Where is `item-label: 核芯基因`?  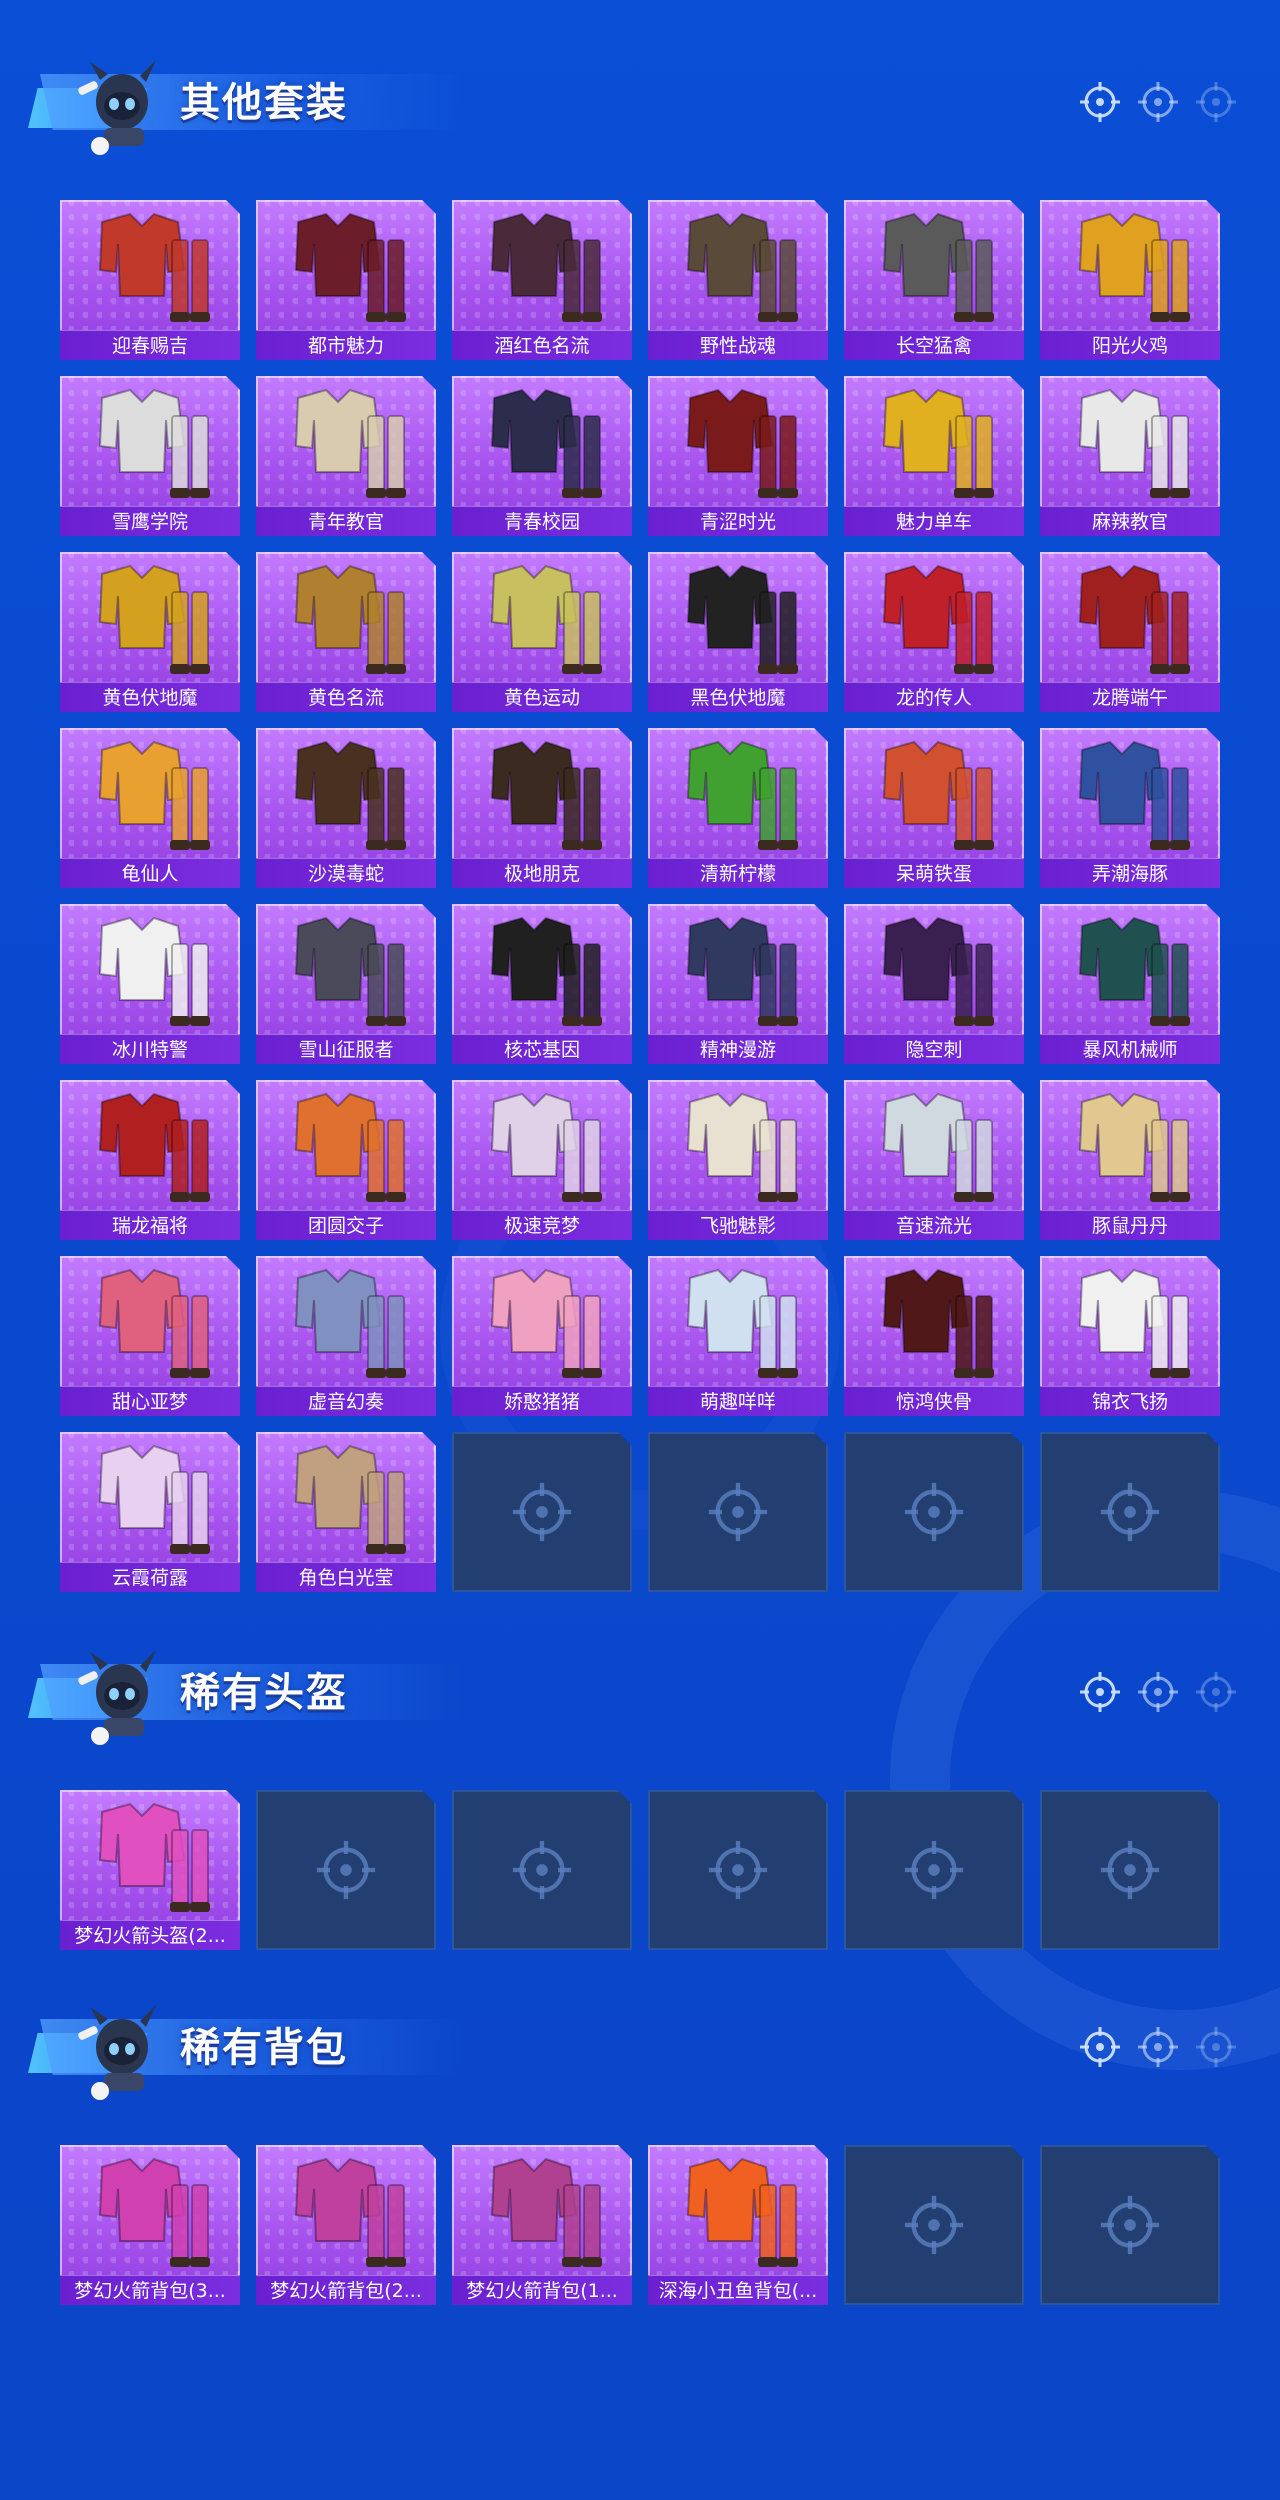 item-label: 核芯基因 is located at coordinates (542, 1049).